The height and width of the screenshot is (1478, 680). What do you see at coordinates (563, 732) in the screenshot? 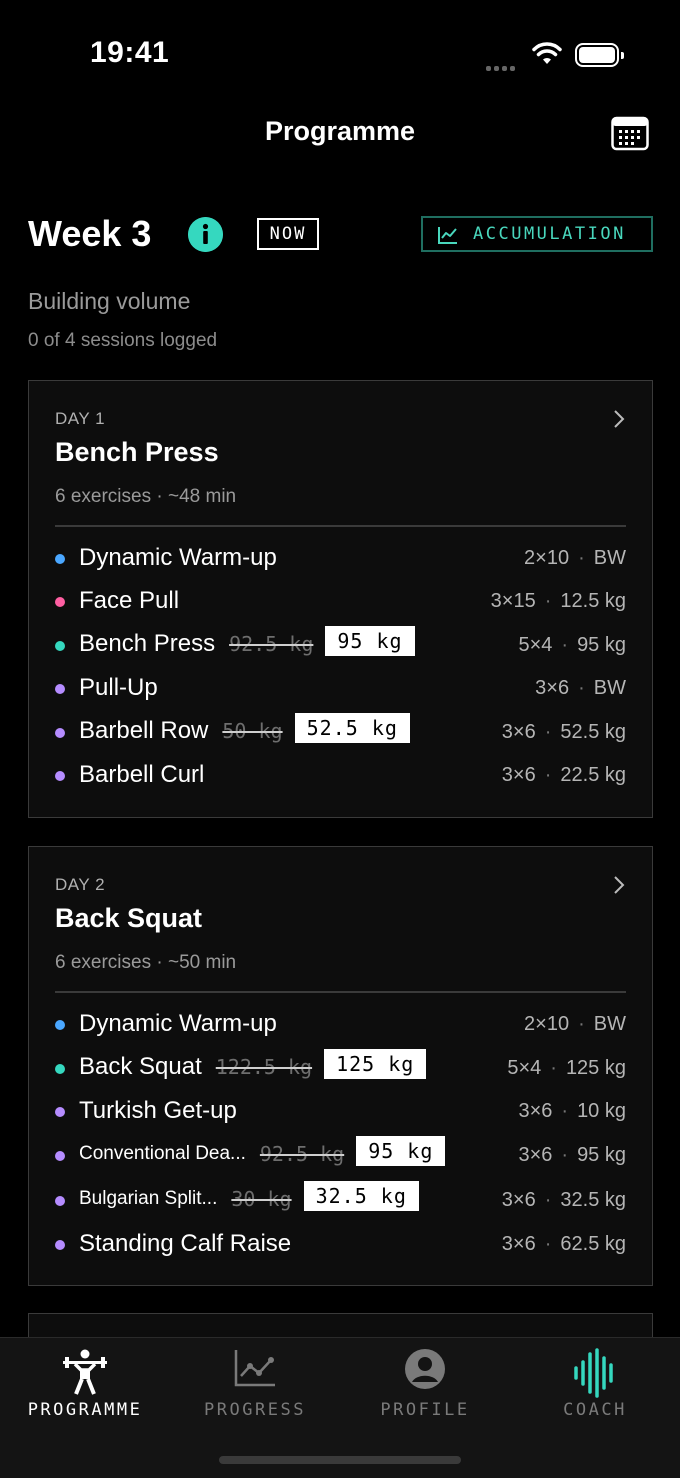
I see `exercise-prescription: 3×6 · 52.5 kg` at bounding box center [563, 732].